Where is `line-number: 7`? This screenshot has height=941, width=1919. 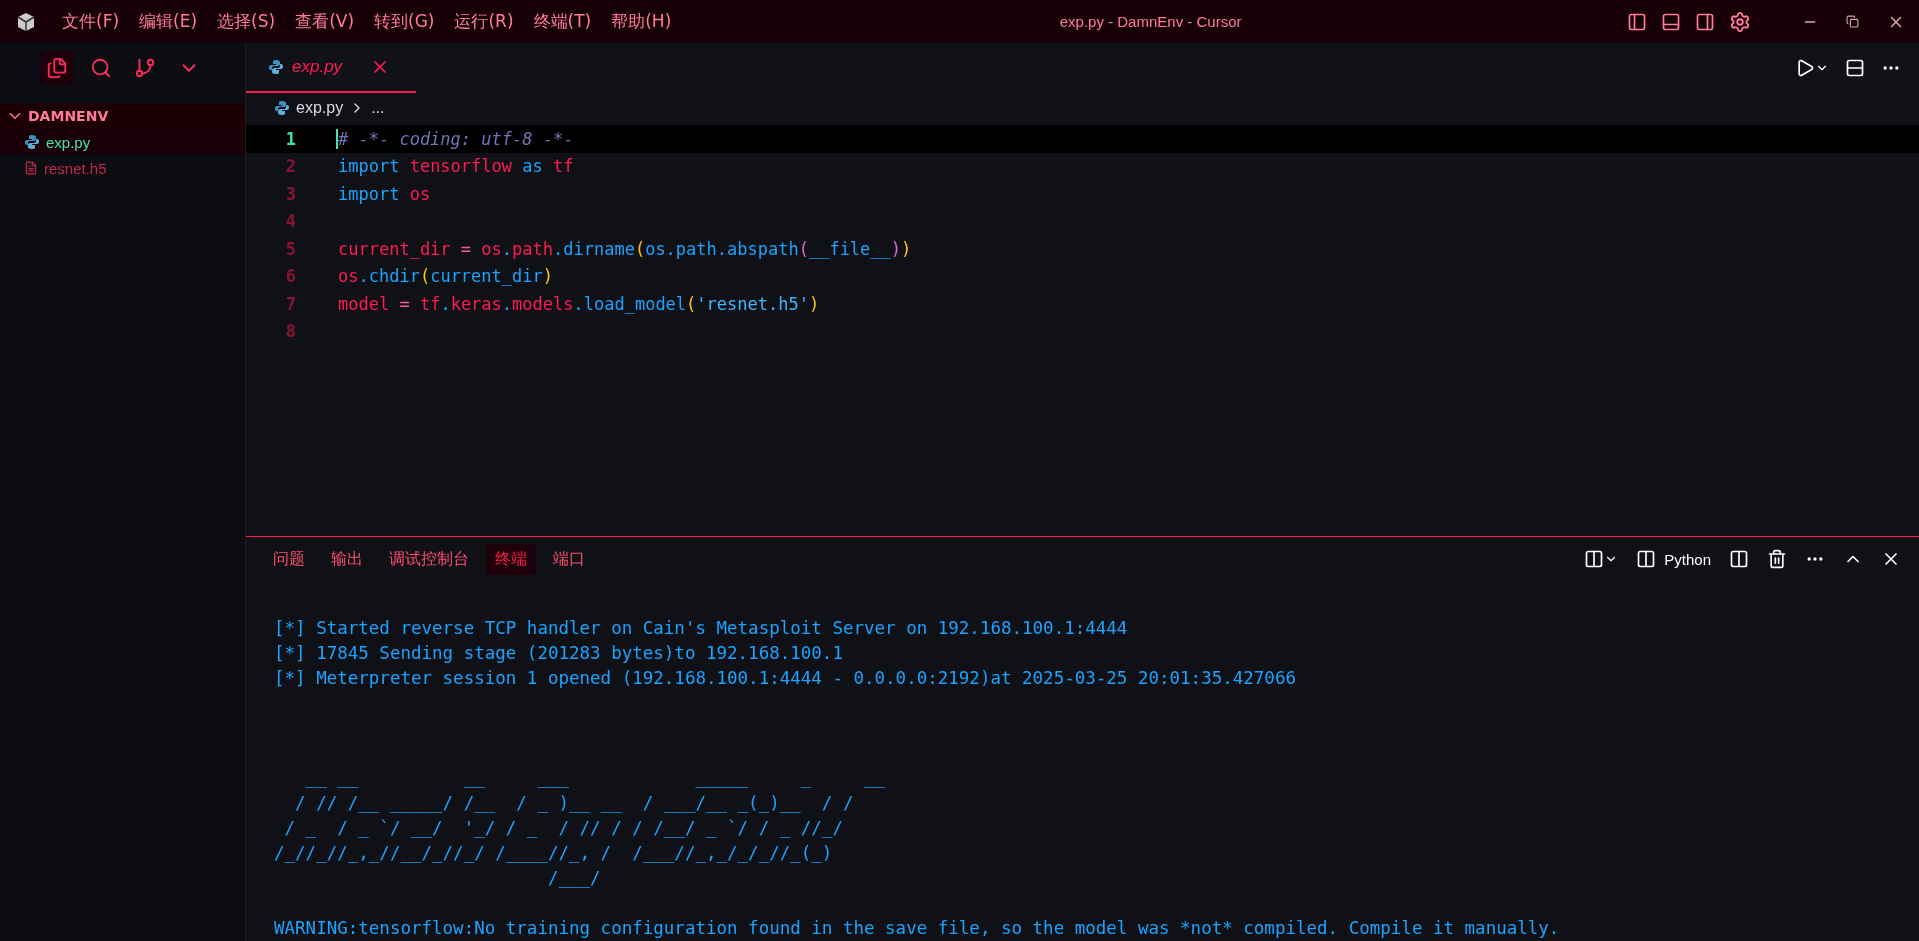
line-number: 7 is located at coordinates (290, 303).